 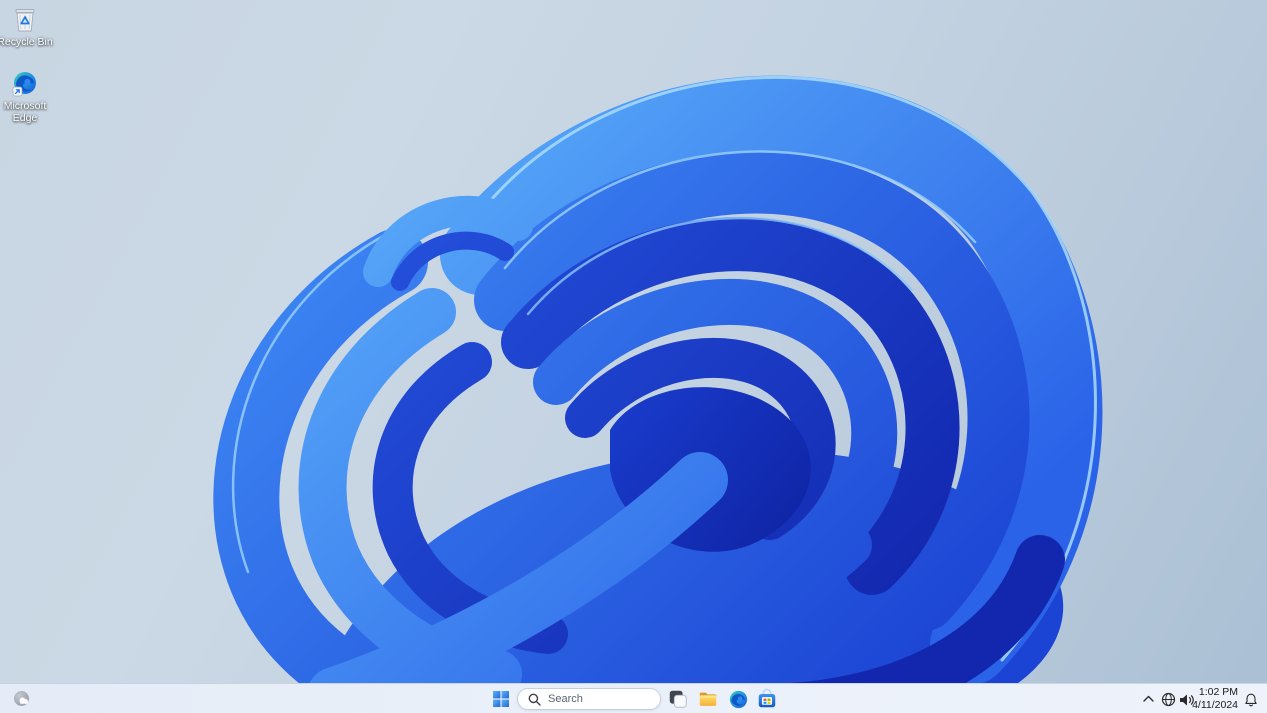 I want to click on recycle-bin-icon, so click(x=26, y=20).